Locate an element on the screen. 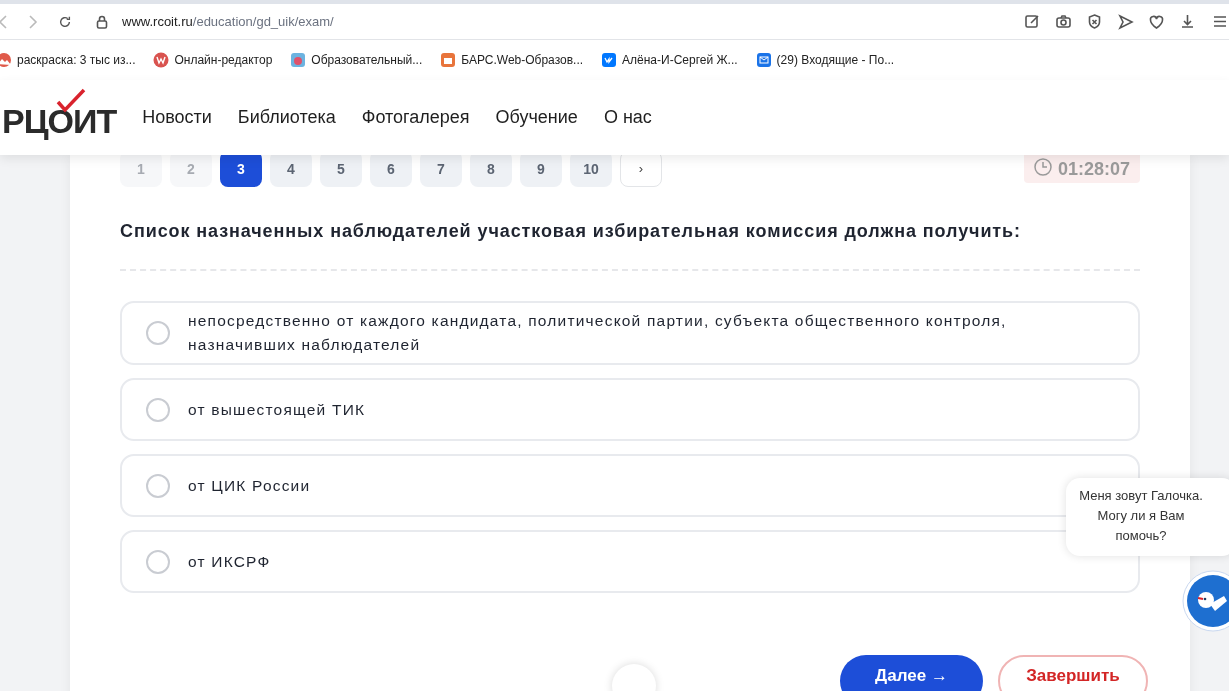 The height and width of the screenshot is (691, 1229). nav-link: Новости is located at coordinates (177, 117).